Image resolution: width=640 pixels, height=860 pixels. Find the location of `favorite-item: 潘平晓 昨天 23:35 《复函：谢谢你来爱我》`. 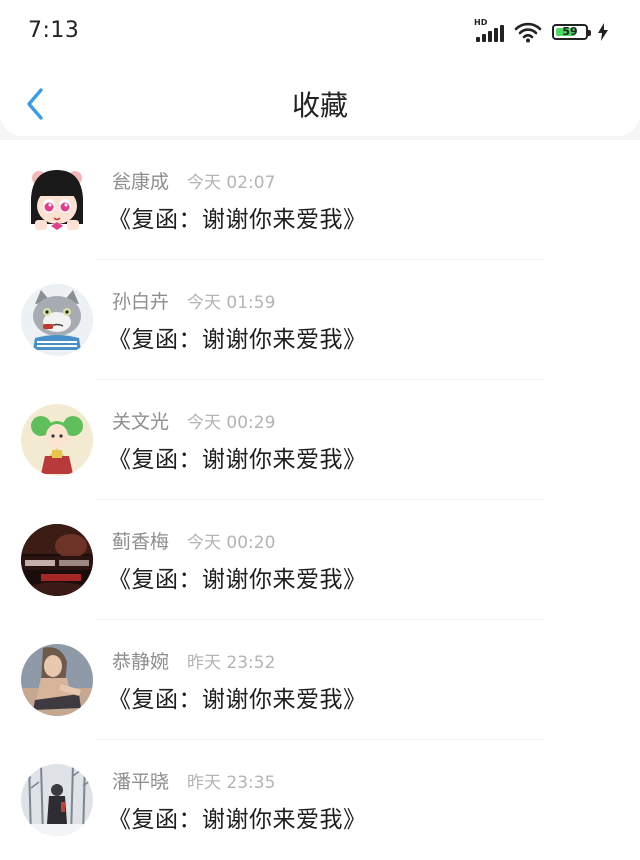

favorite-item: 潘平晓 昨天 23:35 《复函：谢谢你来爱我》 is located at coordinates (320, 800).